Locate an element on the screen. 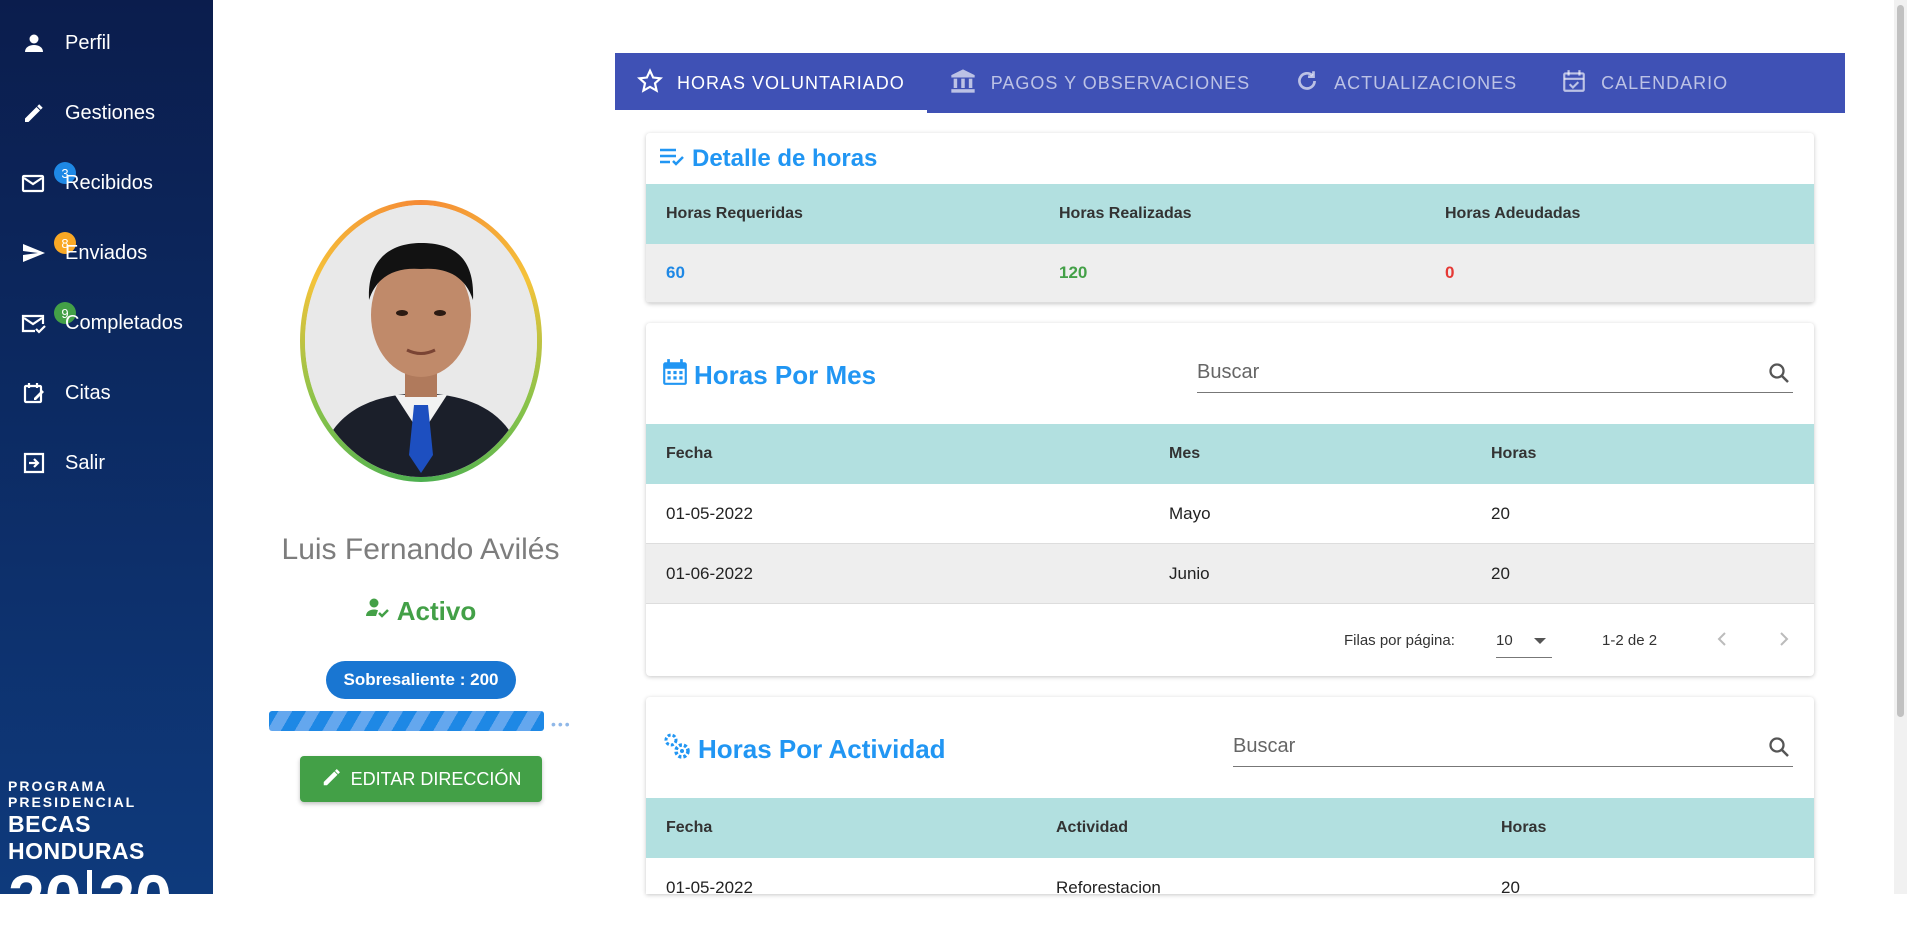 The image size is (1907, 935). progress-buffer-dots: ••• is located at coordinates (561, 724).